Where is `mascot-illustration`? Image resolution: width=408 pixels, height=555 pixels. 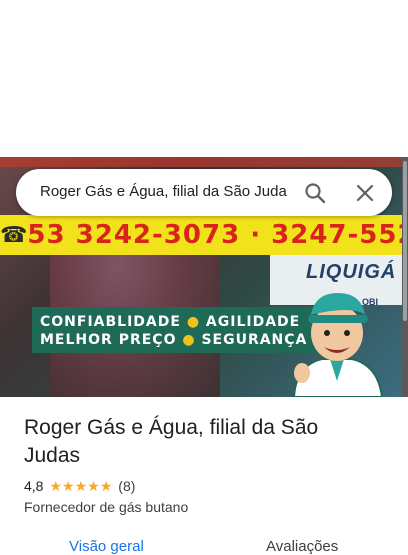
mascot-illustration is located at coordinates (338, 345).